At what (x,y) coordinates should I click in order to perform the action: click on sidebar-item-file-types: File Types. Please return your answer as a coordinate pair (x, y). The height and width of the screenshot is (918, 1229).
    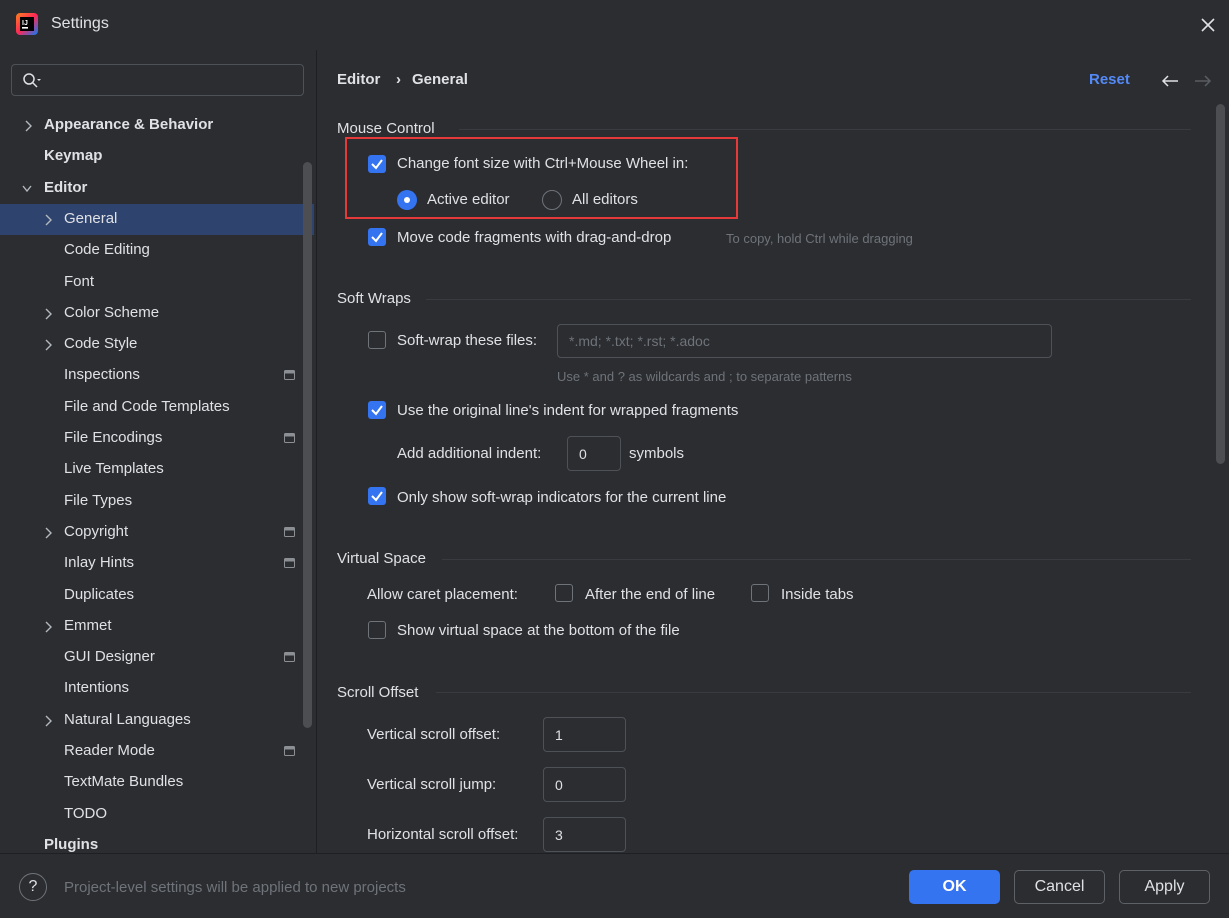
    Looking at the image, I should click on (151, 501).